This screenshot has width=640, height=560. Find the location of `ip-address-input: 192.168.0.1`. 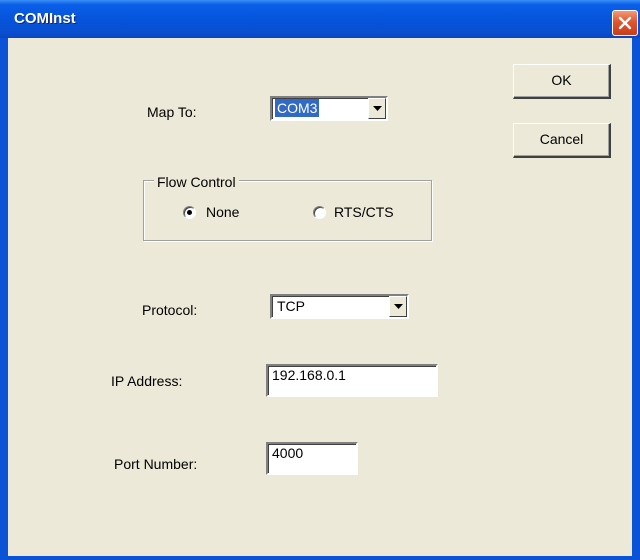

ip-address-input: 192.168.0.1 is located at coordinates (352, 380).